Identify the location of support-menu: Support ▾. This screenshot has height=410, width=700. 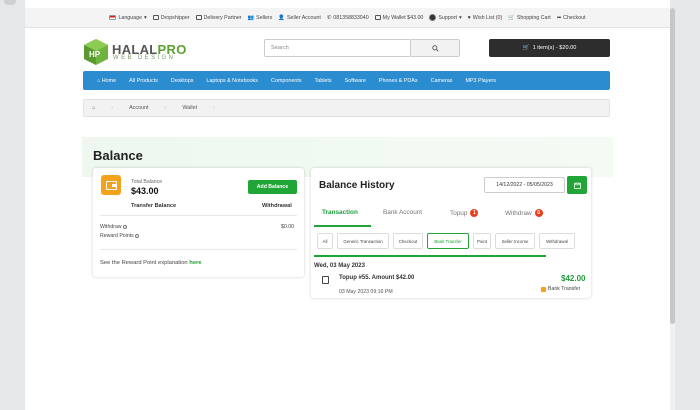
(445, 17).